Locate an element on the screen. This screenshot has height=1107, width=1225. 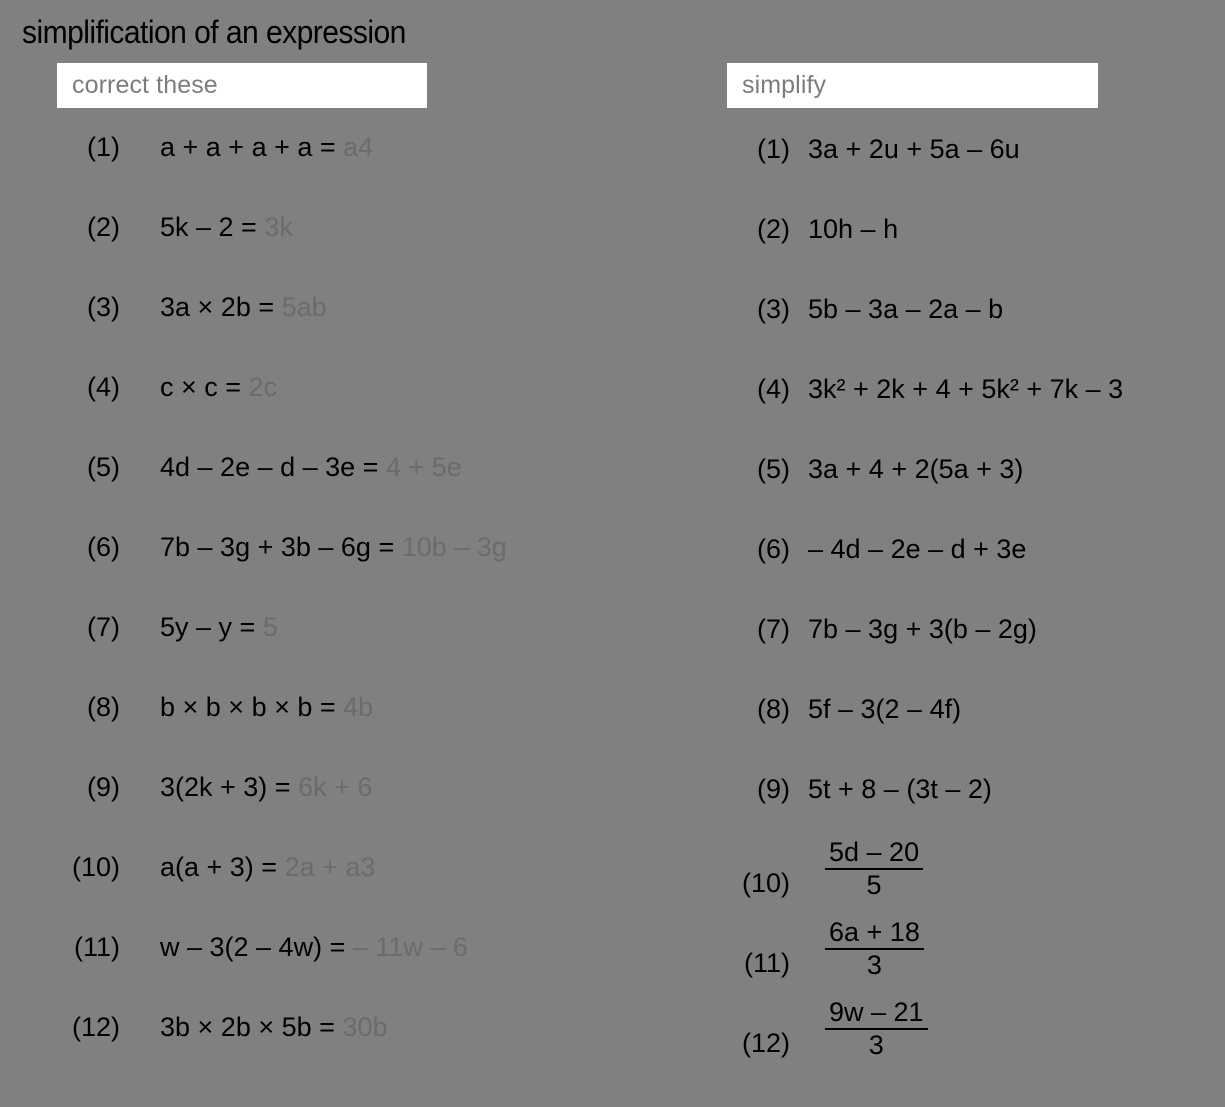
answer-text: 3k is located at coordinates (278, 227).